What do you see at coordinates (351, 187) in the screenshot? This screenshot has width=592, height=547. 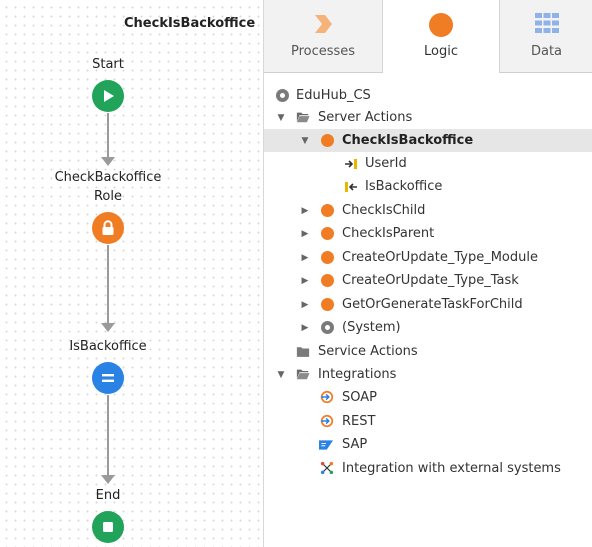 I see `output-parameter-icon` at bounding box center [351, 187].